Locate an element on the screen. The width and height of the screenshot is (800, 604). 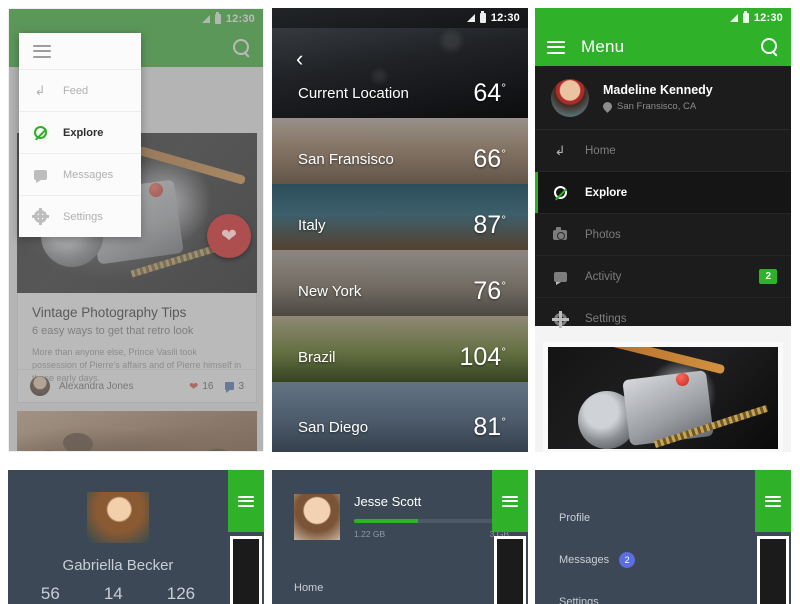
article-title: Vintage Photography Tips is located at coordinates (109, 312).